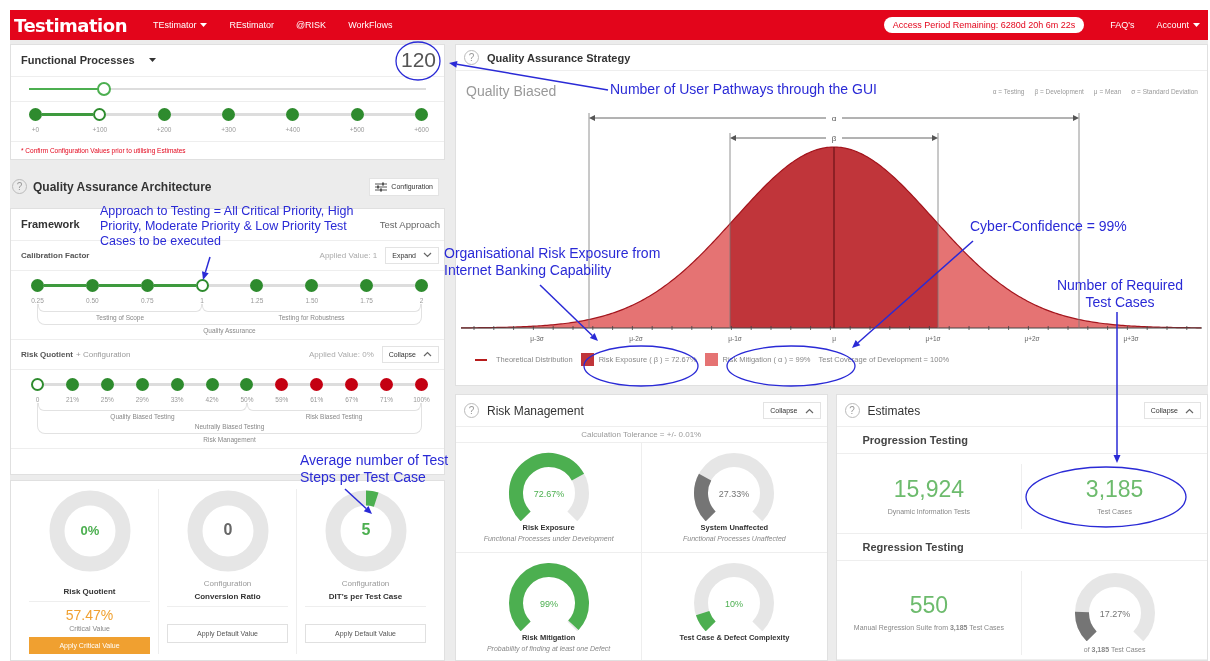 This screenshot has height=661, width=1210. What do you see at coordinates (548, 494) in the screenshot?
I see `gauge-value: 72.67%` at bounding box center [548, 494].